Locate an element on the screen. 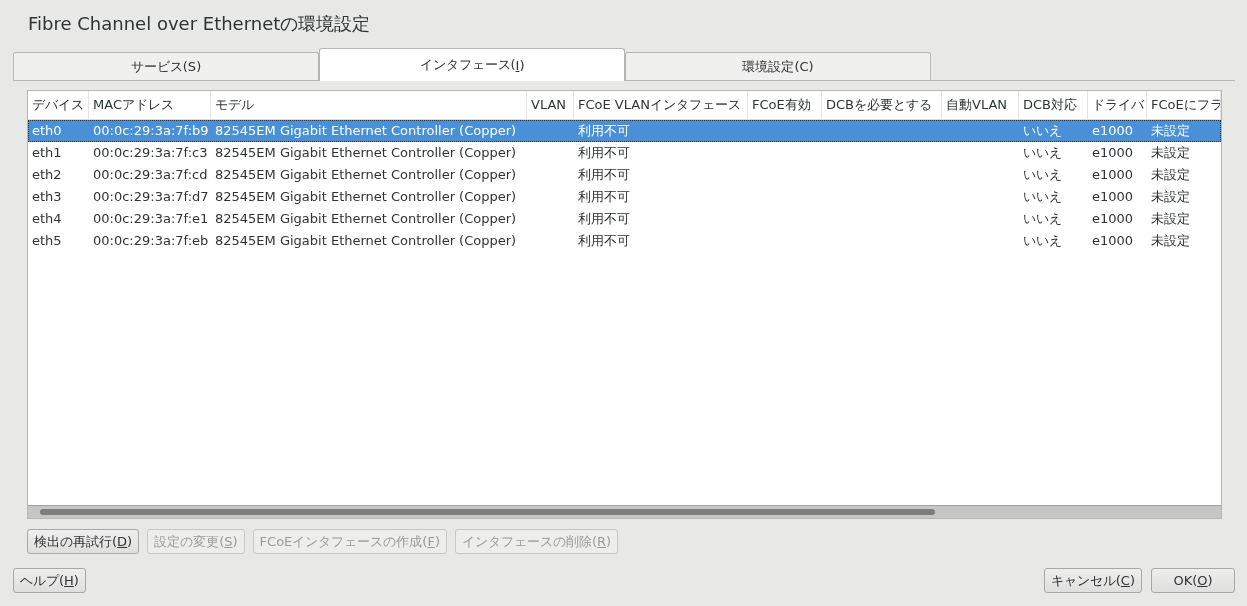 The image size is (1247, 606). table-row: eth3 00:0c:29:3a:7f:d7 82545EM Gigabit Ethernet Controller (Copper) 利用不可 いいえ e1000 未設定 is located at coordinates (624, 197).